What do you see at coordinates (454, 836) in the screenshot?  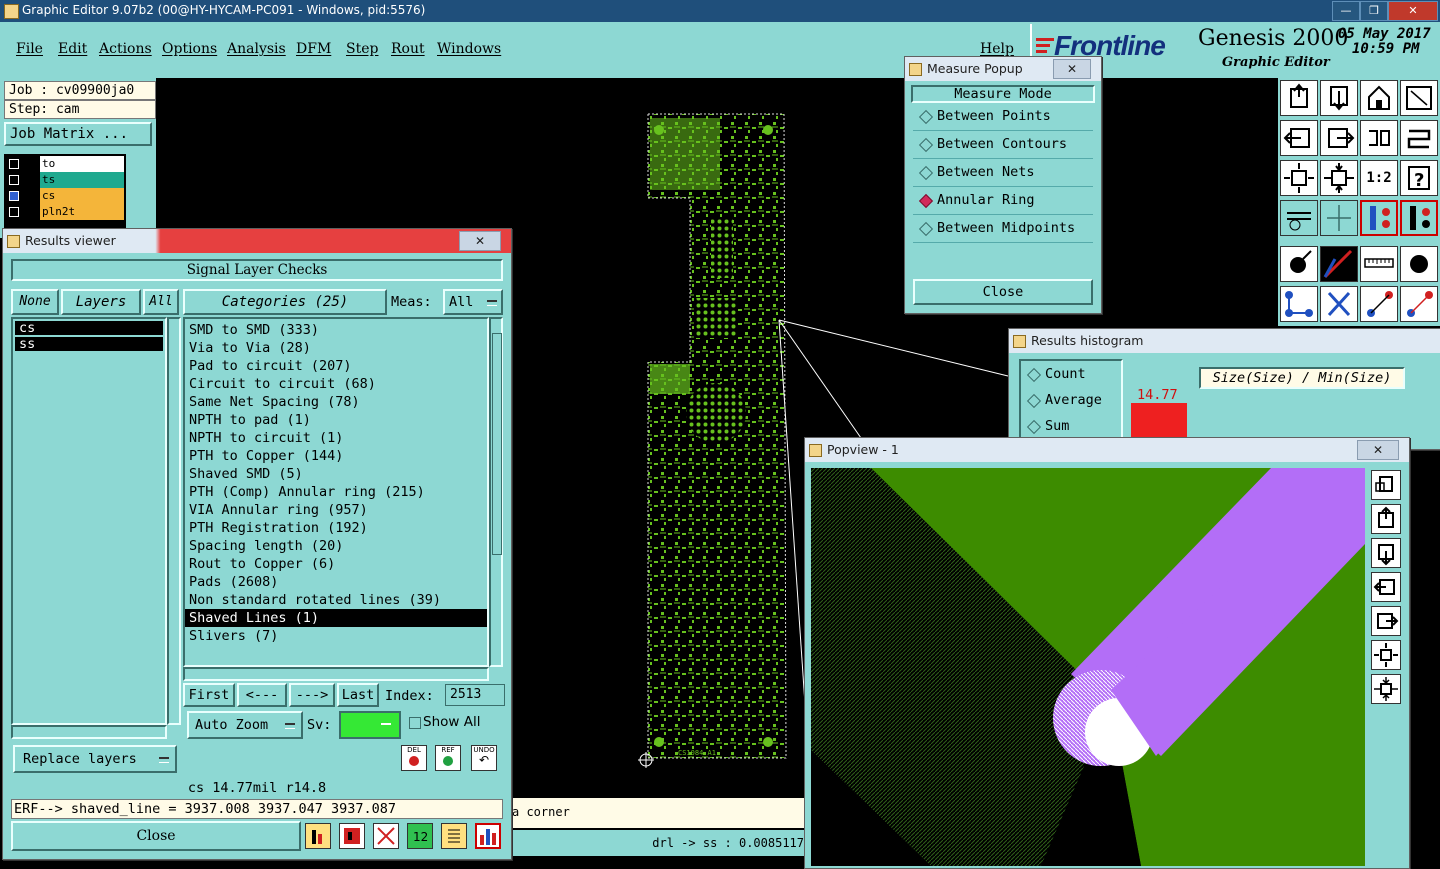 I see `report-icon` at bounding box center [454, 836].